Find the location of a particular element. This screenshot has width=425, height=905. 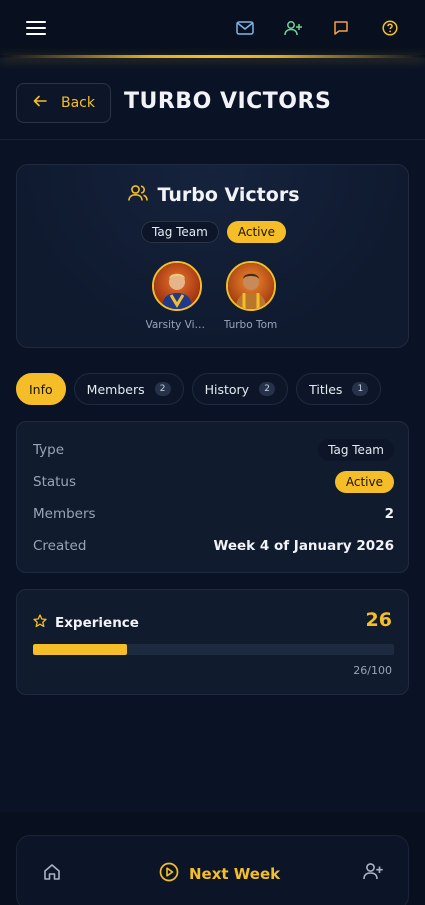

experience-label: Experience is located at coordinates (97, 623).